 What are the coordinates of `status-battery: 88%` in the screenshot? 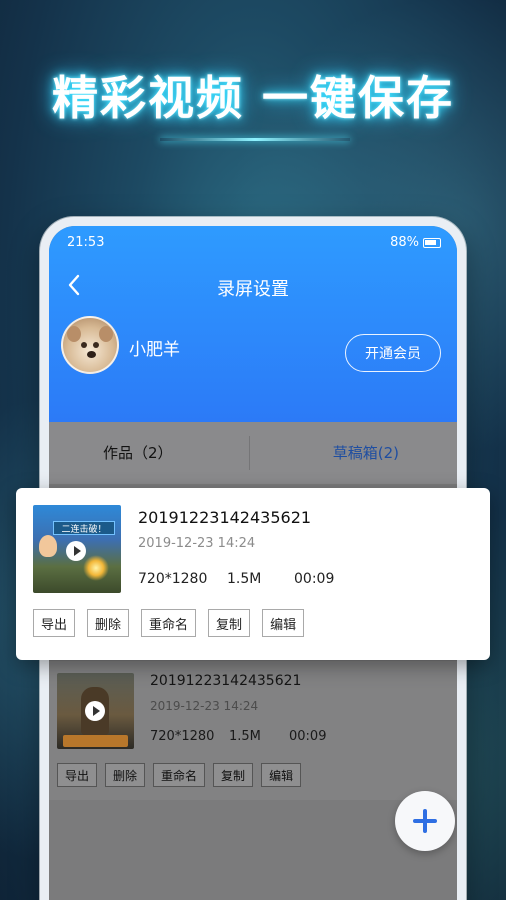 It's located at (415, 242).